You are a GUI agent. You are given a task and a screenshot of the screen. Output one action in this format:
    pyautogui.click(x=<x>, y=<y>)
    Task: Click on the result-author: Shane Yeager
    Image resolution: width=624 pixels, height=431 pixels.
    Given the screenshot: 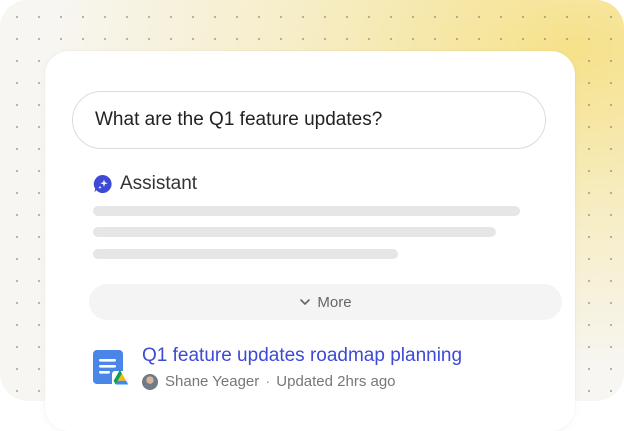 What is the action you would take?
    pyautogui.click(x=212, y=381)
    